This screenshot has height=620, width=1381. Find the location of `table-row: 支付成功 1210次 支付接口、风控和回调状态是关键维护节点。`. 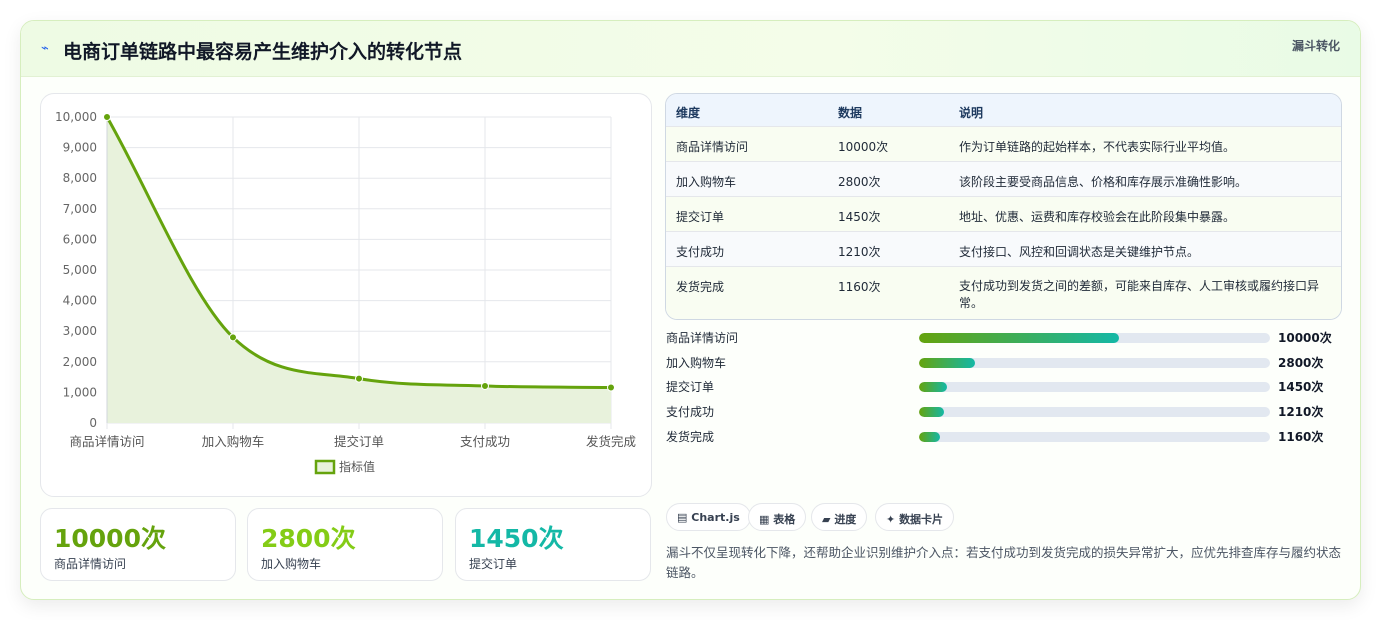

table-row: 支付成功 1210次 支付接口、风控和回调状态是关键维护节点。 is located at coordinates (1003, 249).